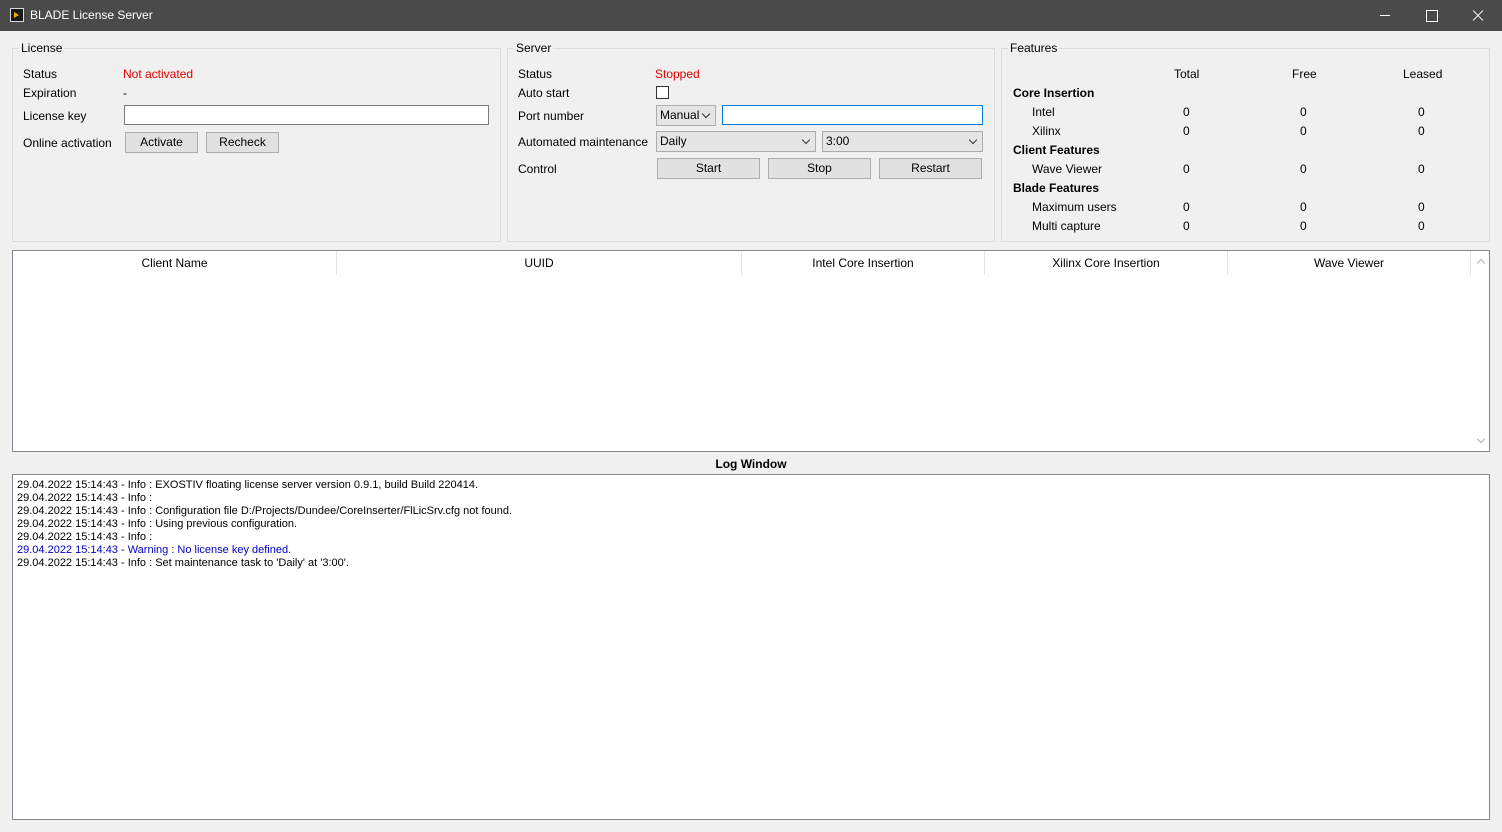  What do you see at coordinates (673, 141) in the screenshot?
I see `maintenance-frequency-value: Daily` at bounding box center [673, 141].